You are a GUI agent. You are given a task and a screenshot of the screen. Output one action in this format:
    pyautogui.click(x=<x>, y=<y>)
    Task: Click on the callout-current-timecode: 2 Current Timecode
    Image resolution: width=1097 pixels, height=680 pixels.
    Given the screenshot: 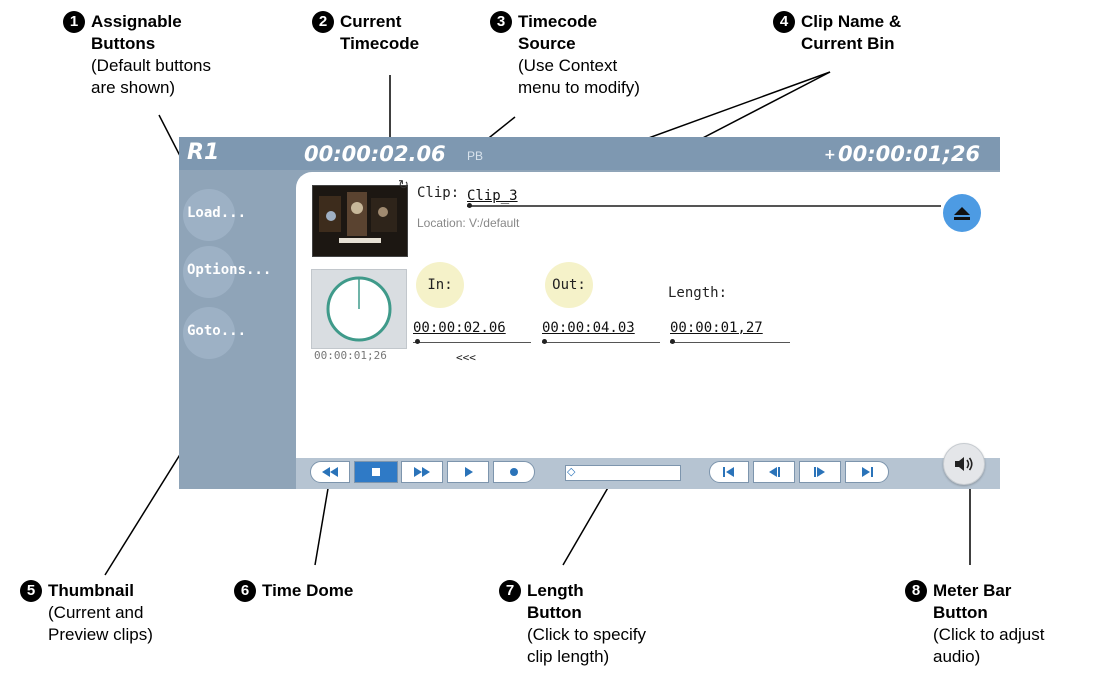 What is the action you would take?
    pyautogui.click(x=365, y=33)
    